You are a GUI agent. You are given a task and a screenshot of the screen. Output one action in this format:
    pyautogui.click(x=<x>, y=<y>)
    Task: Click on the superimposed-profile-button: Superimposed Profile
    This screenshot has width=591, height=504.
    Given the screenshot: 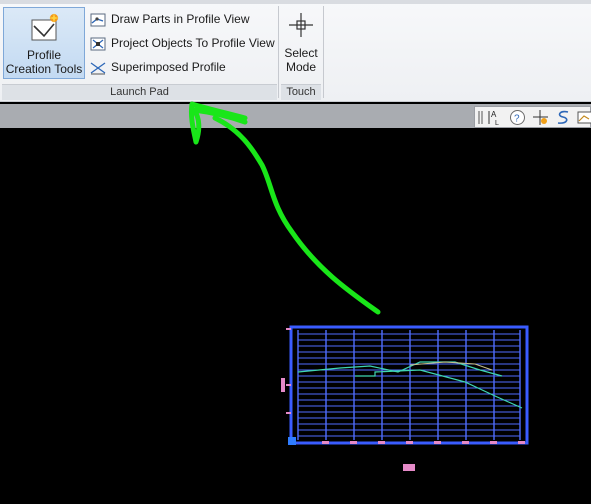 What is the action you would take?
    pyautogui.click(x=160, y=67)
    